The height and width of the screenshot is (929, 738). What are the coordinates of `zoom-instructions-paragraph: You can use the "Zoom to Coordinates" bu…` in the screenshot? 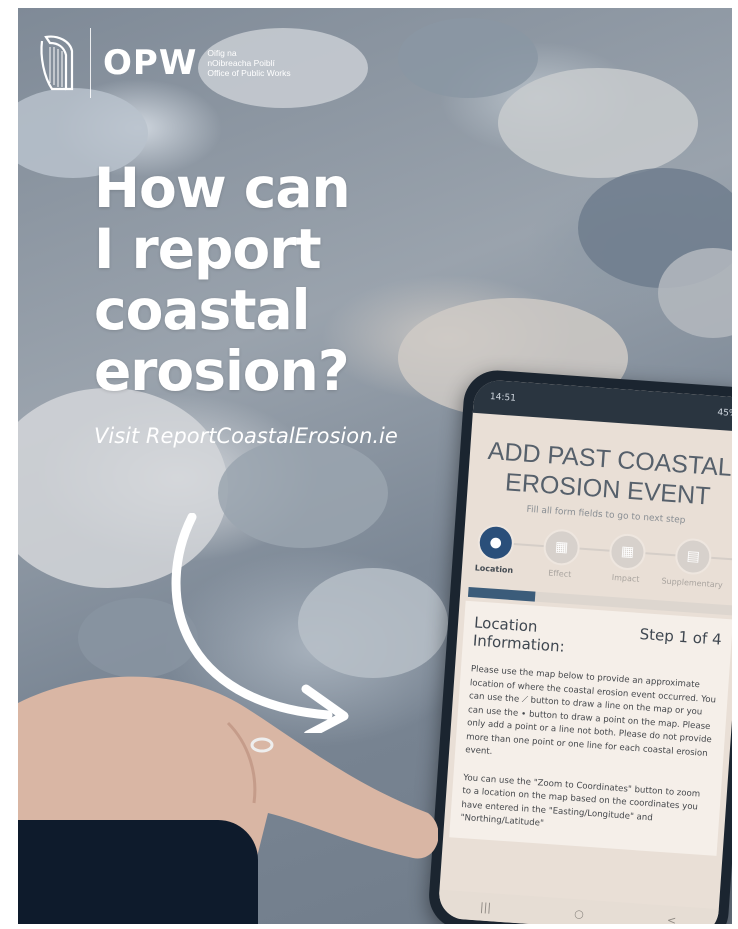 It's located at (580, 800).